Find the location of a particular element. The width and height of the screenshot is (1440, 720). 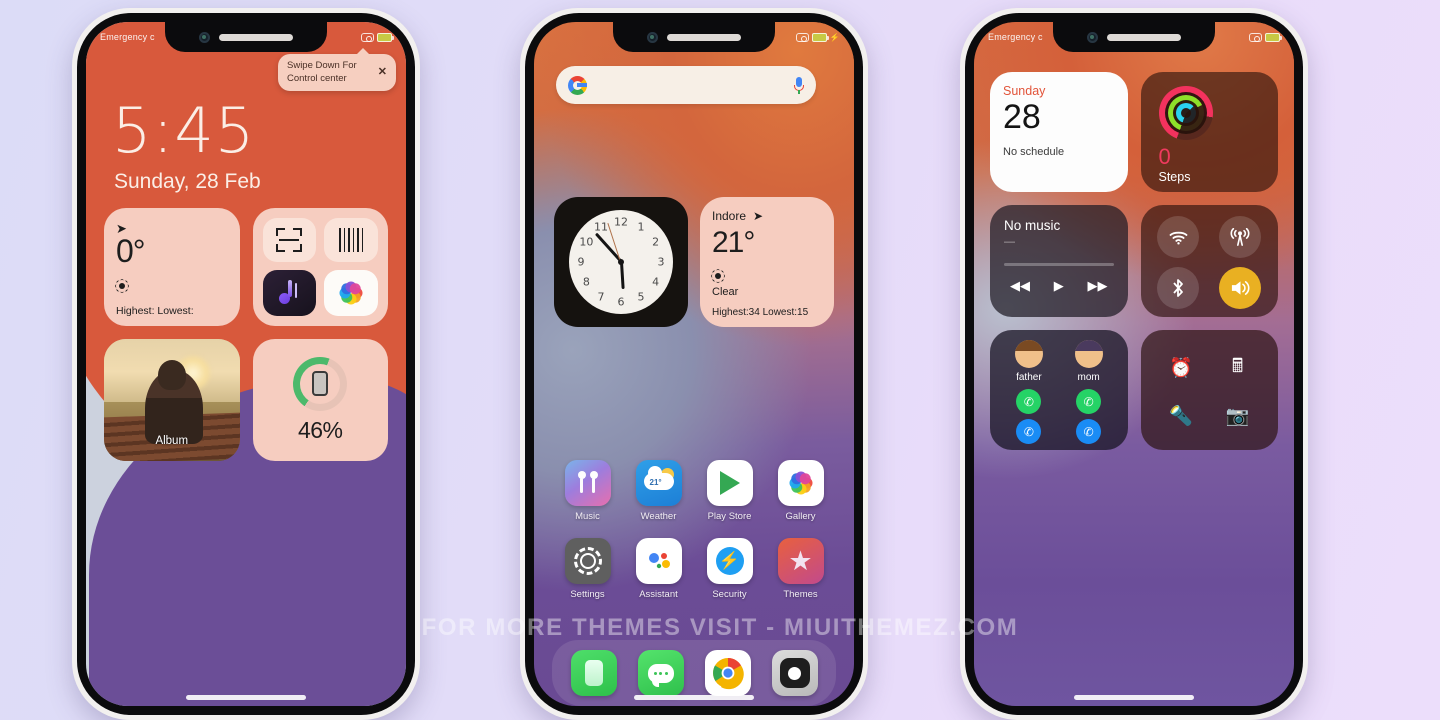

album-widget: Album is located at coordinates (172, 400).